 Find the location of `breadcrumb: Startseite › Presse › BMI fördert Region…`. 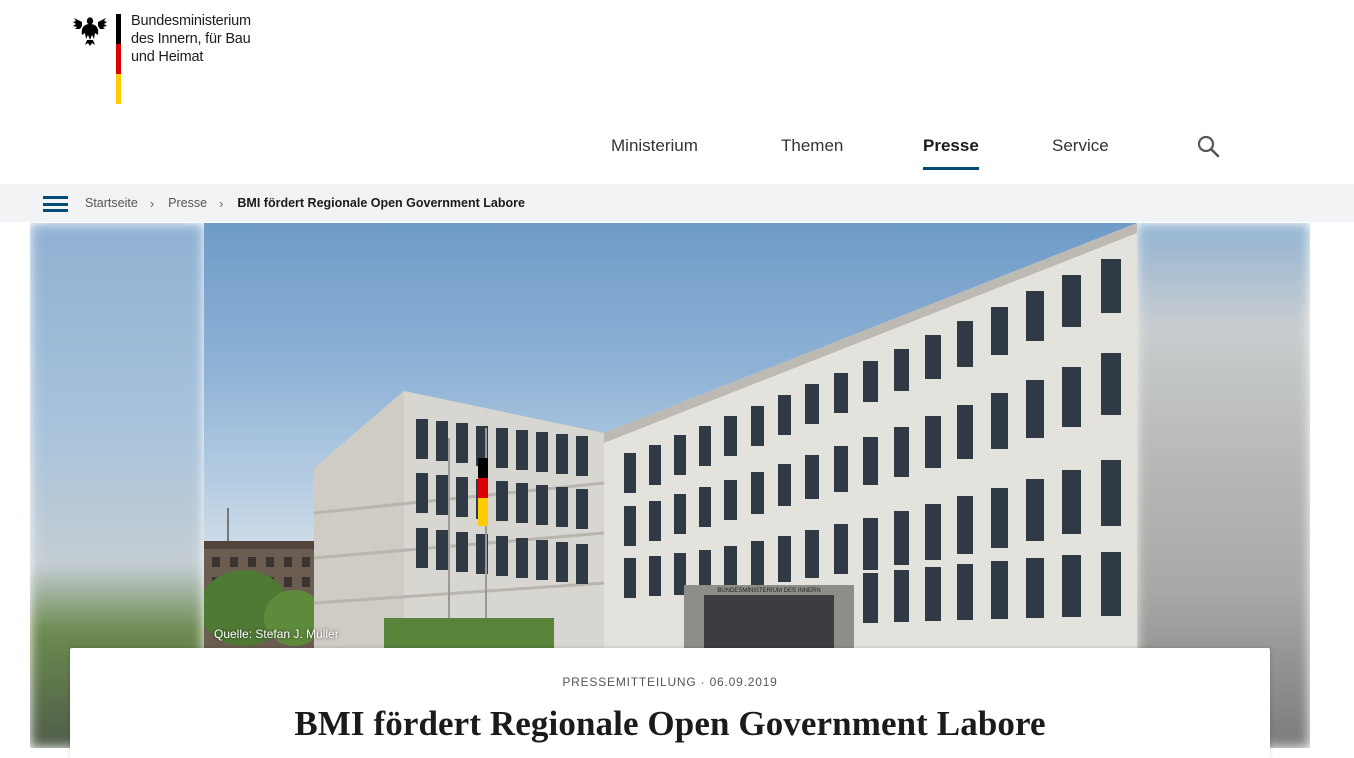

breadcrumb: Startseite › Presse › BMI fördert Region… is located at coordinates (305, 203).